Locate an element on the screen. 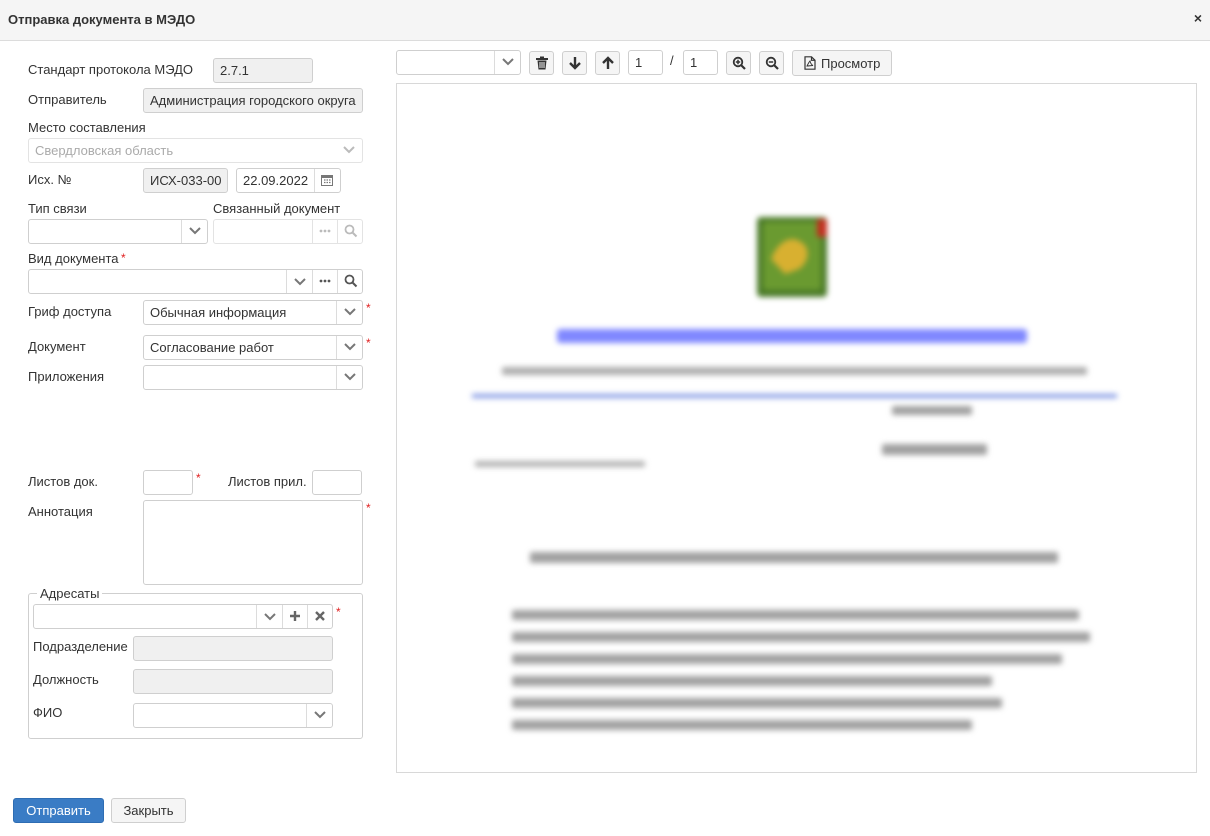 Image resolution: width=1210 pixels, height=836 pixels. trash-icon is located at coordinates (542, 63).